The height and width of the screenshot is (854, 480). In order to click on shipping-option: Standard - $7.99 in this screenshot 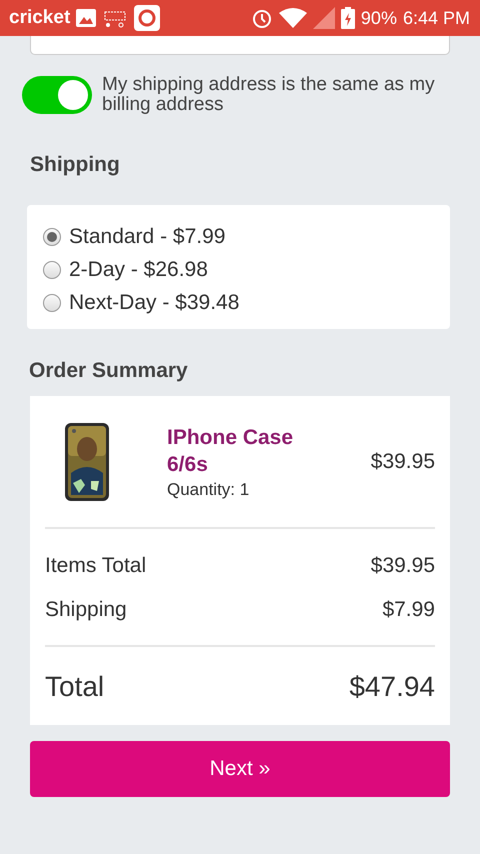, I will do `click(238, 237)`.